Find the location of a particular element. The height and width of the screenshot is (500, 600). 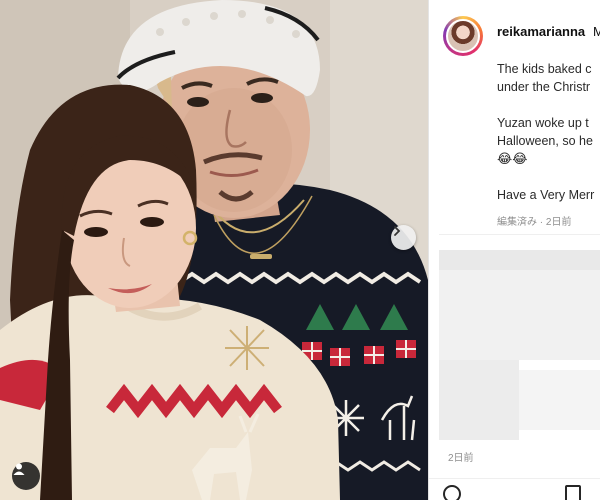

next-photo-button is located at coordinates (403, 237).